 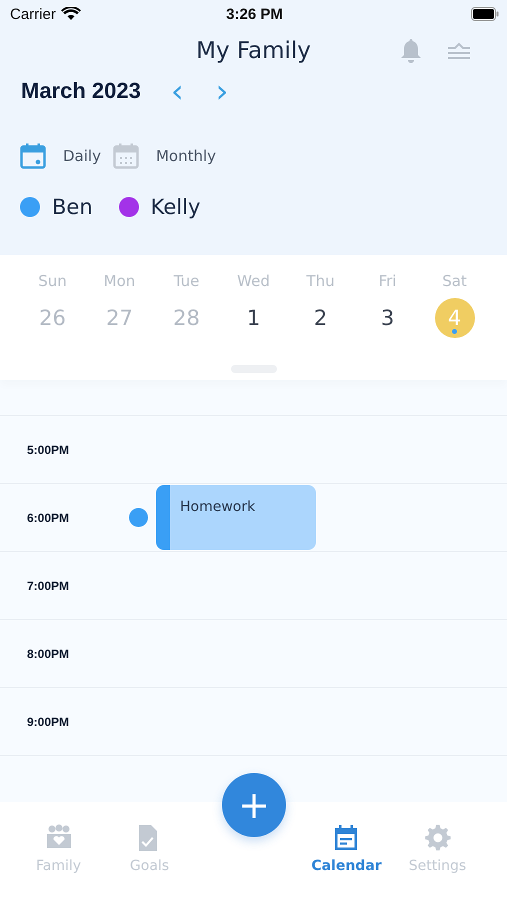 What do you see at coordinates (48, 517) in the screenshot?
I see `time-label: 6:00PM` at bounding box center [48, 517].